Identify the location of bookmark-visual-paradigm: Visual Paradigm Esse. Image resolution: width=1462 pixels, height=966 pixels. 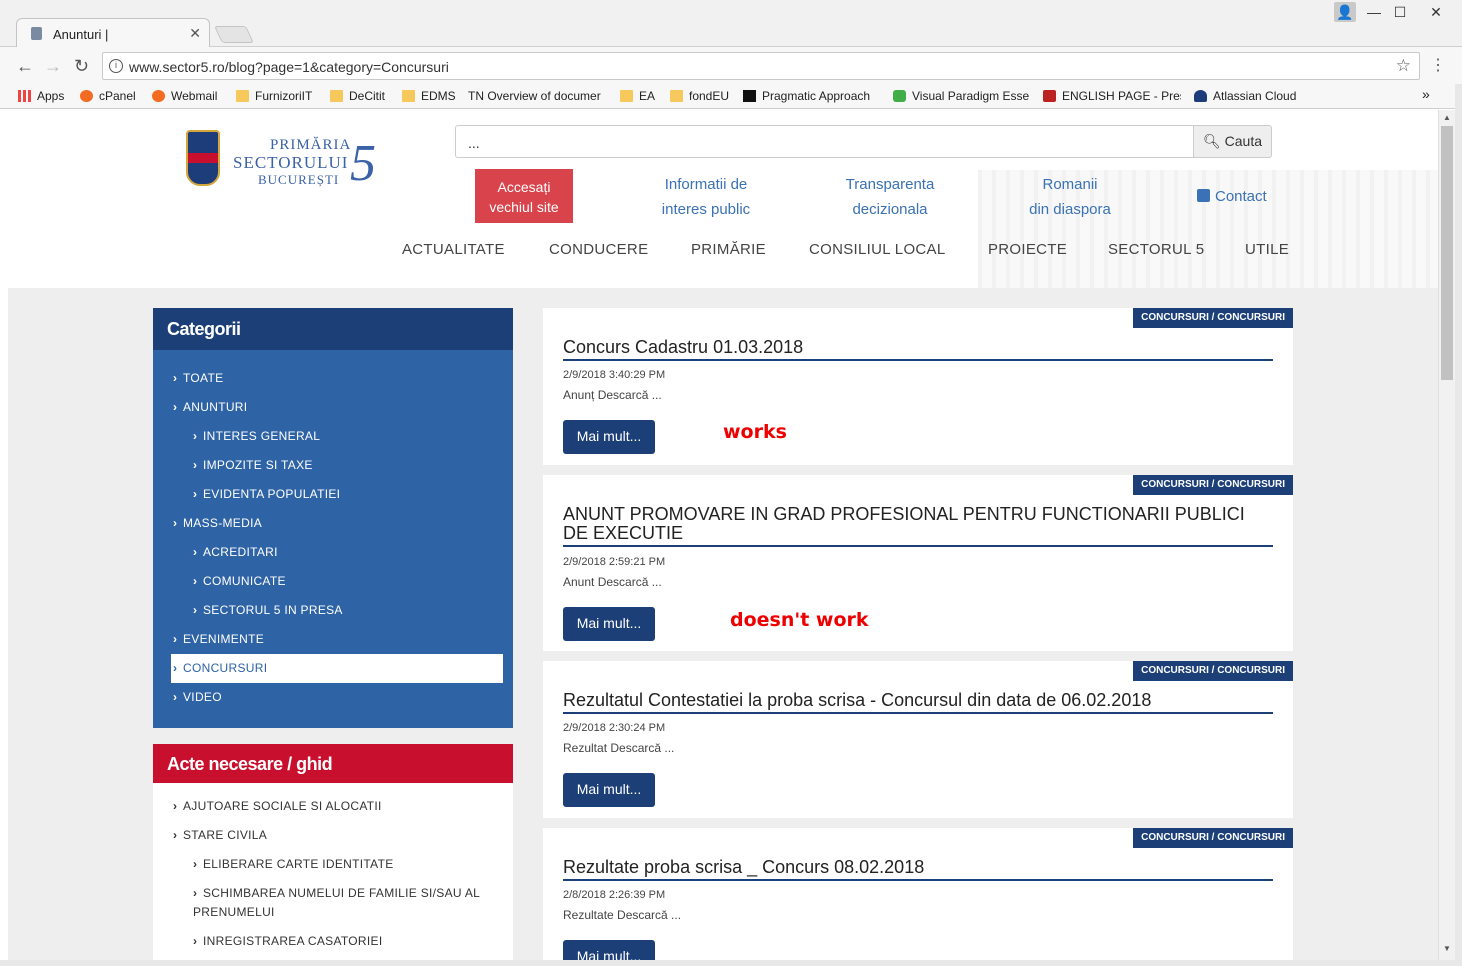
(961, 96).